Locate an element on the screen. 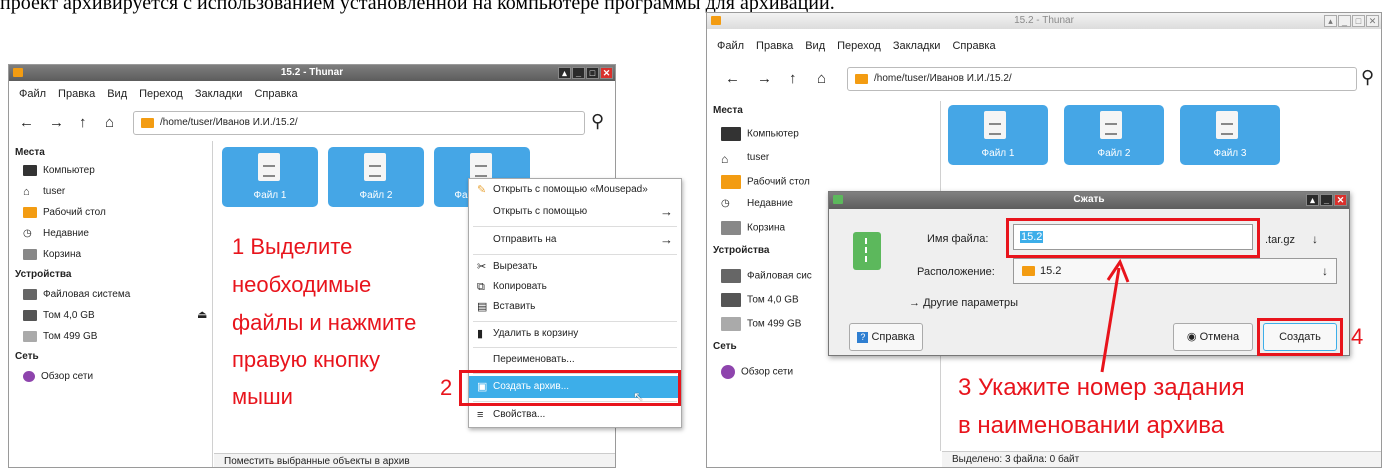  file-item: Файл 3 is located at coordinates (1230, 135).